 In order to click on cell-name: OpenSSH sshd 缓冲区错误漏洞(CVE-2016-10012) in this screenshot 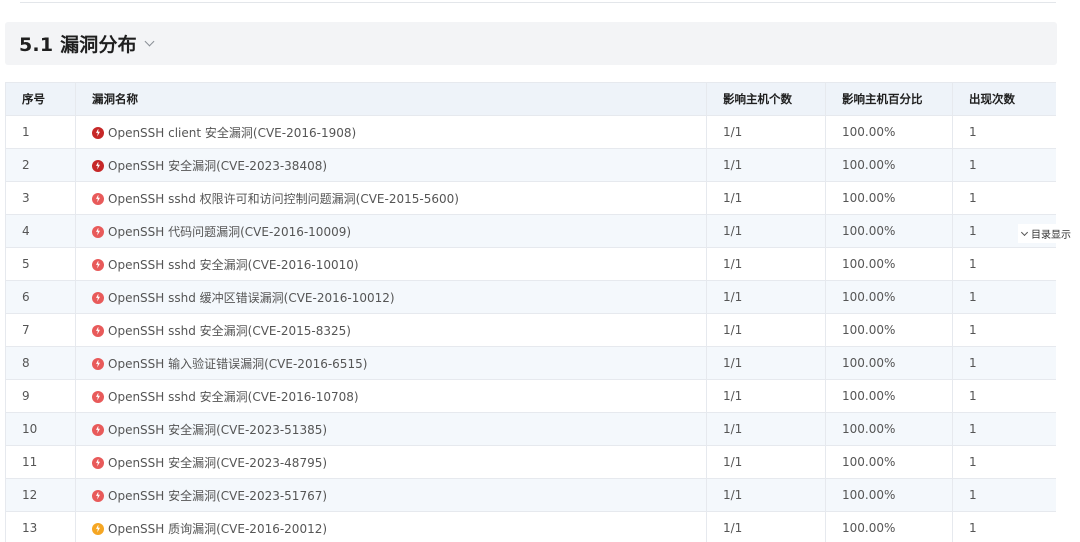, I will do `click(391, 297)`.